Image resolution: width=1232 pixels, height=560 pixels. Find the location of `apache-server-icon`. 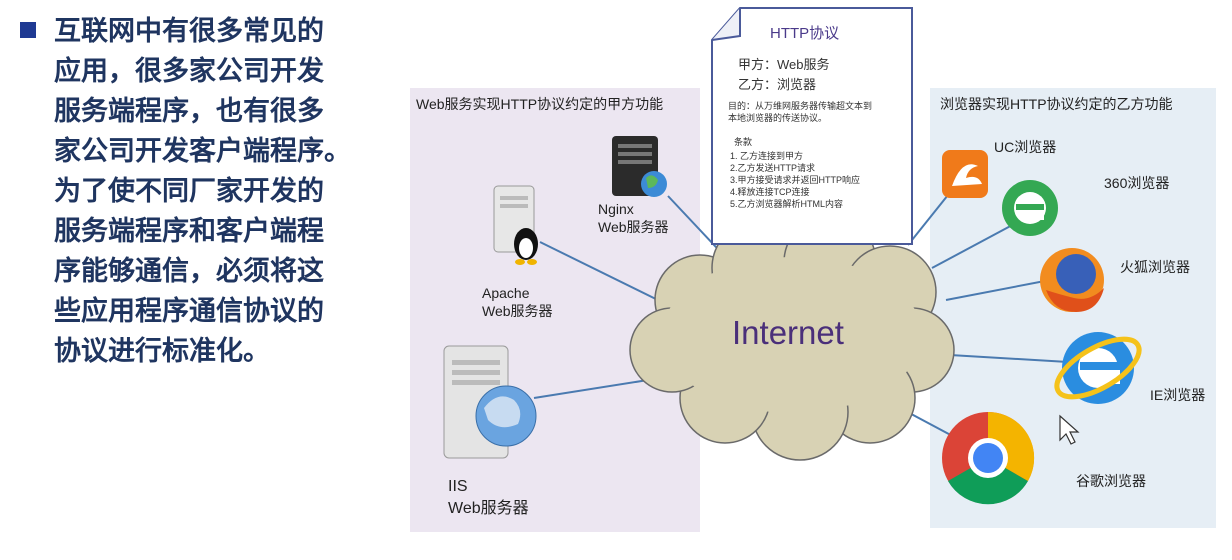

apache-server-icon is located at coordinates (515, 225).